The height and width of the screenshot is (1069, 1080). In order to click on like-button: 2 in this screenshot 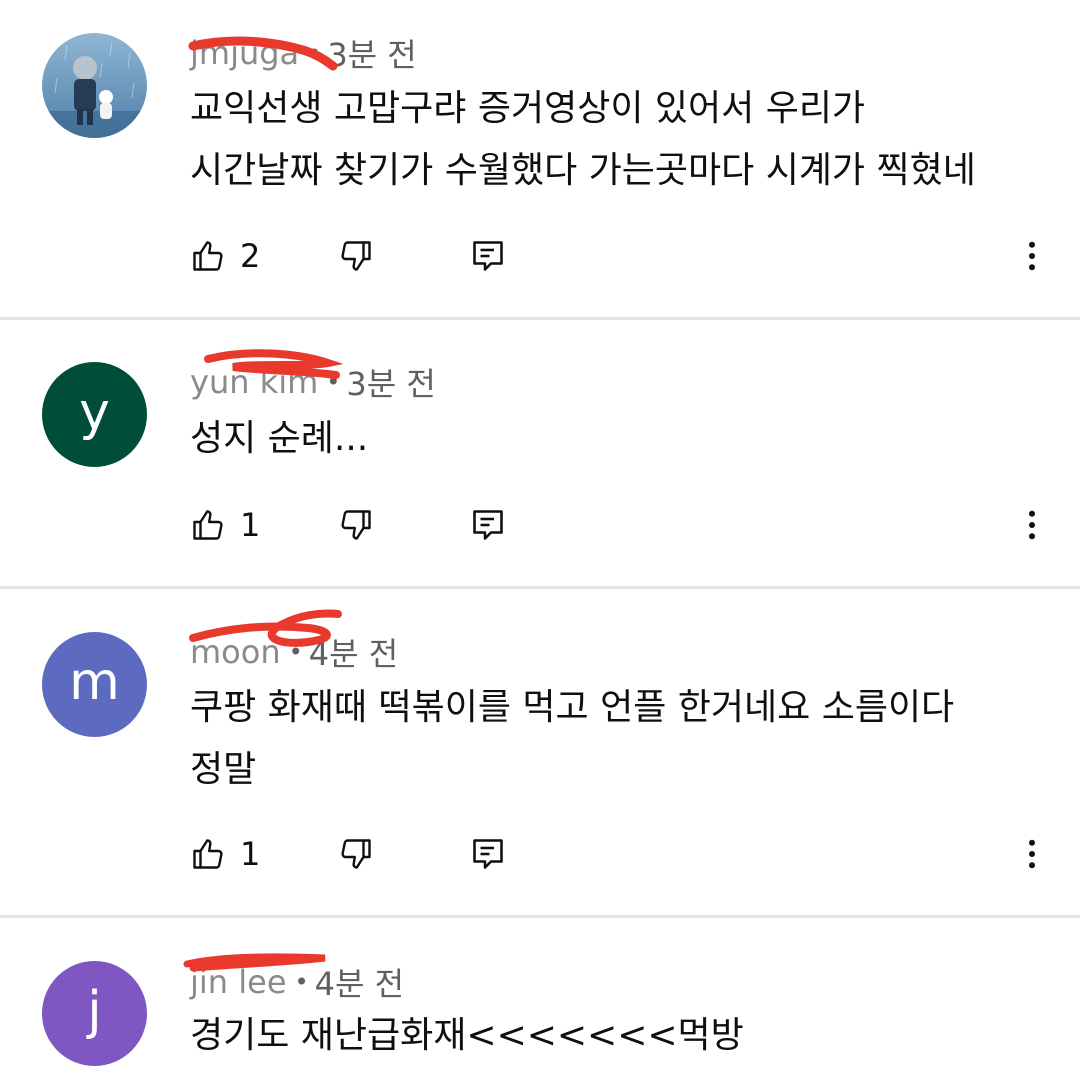, I will do `click(225, 256)`.